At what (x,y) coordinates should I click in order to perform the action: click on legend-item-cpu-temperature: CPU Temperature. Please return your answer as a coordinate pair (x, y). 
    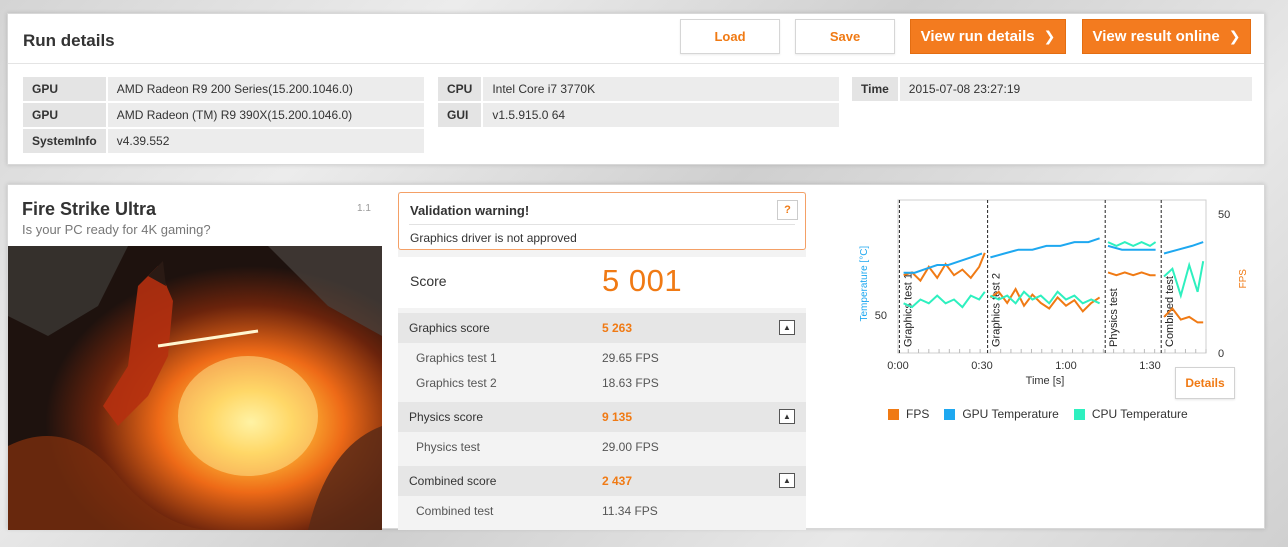
    Looking at the image, I should click on (1130, 414).